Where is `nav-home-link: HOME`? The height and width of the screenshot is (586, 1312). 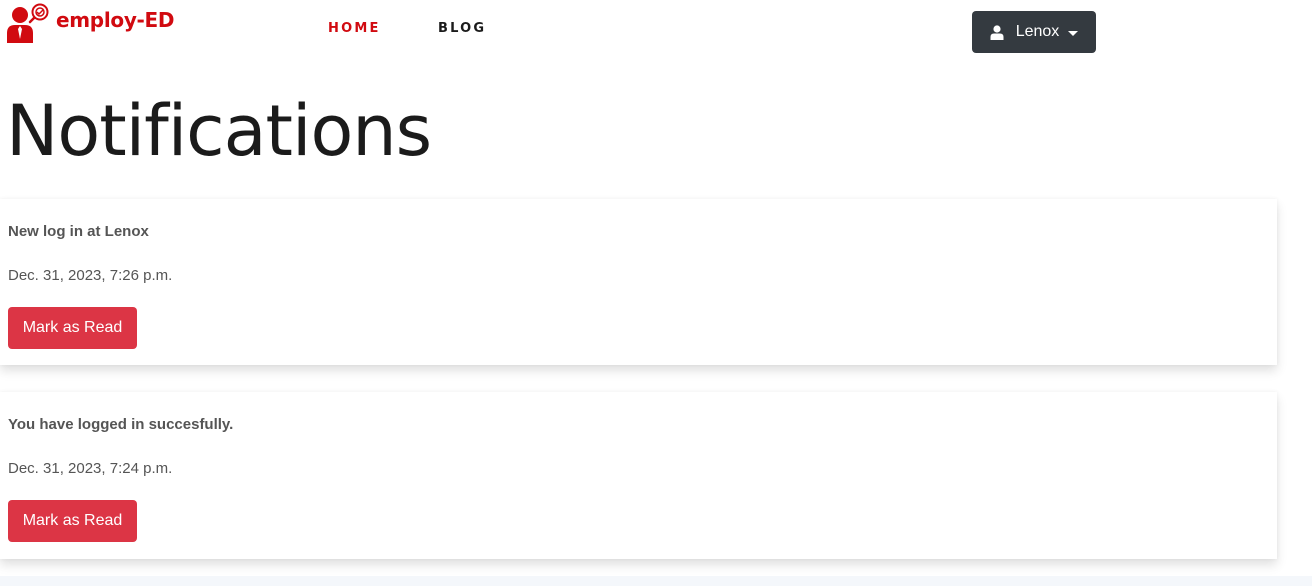 nav-home-link: HOME is located at coordinates (354, 28).